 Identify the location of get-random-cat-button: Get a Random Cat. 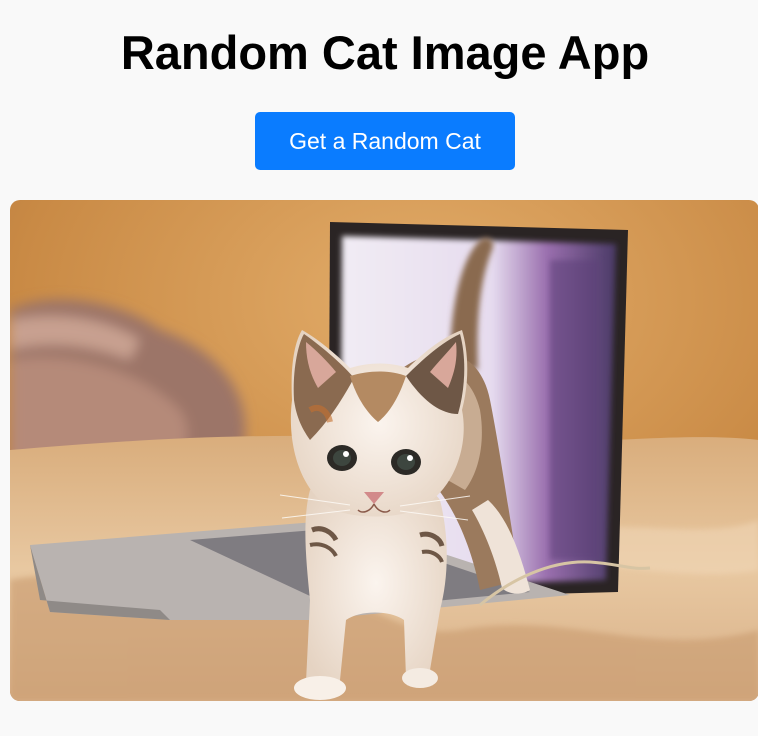
(385, 141).